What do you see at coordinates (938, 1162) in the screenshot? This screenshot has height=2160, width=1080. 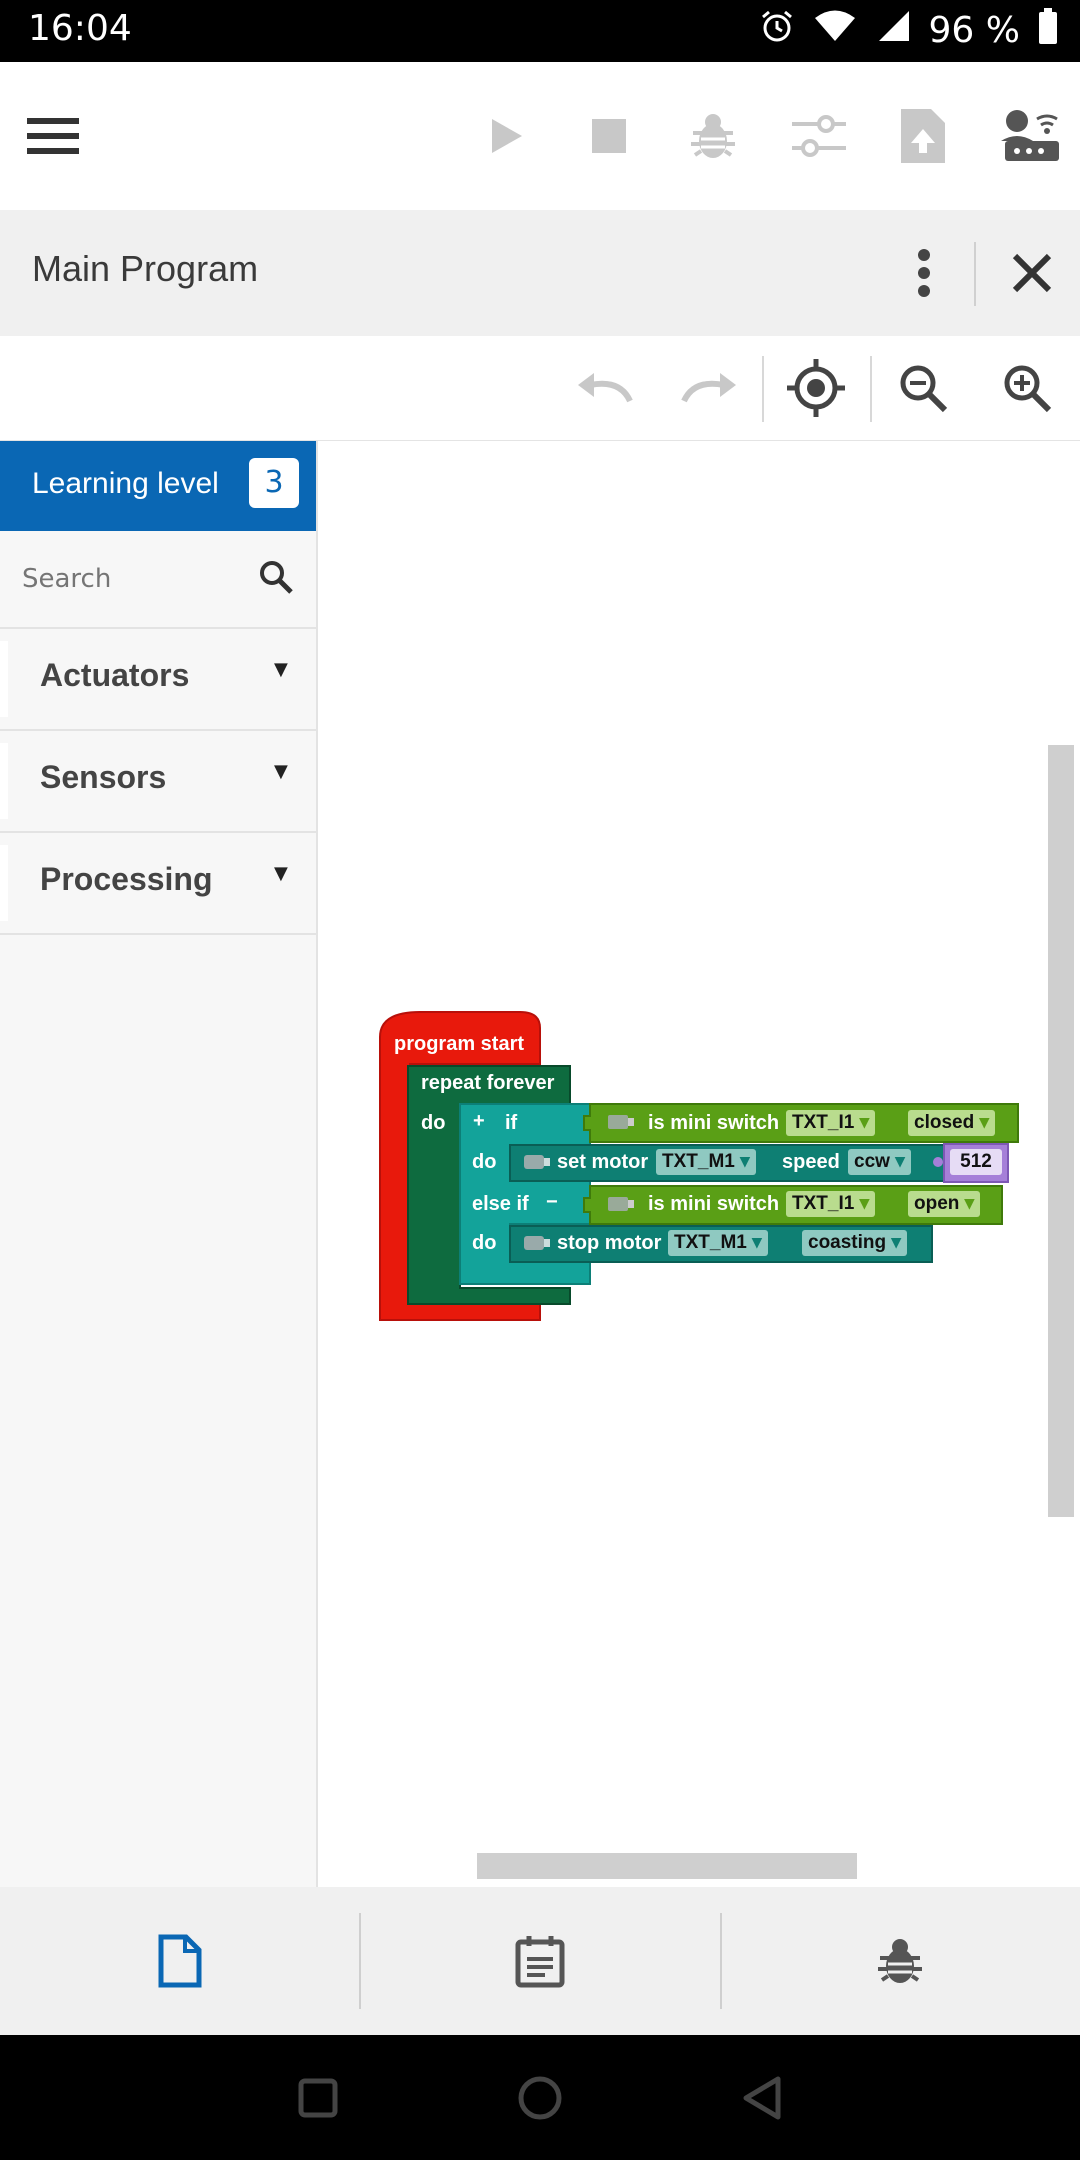 I see `connector-dot` at bounding box center [938, 1162].